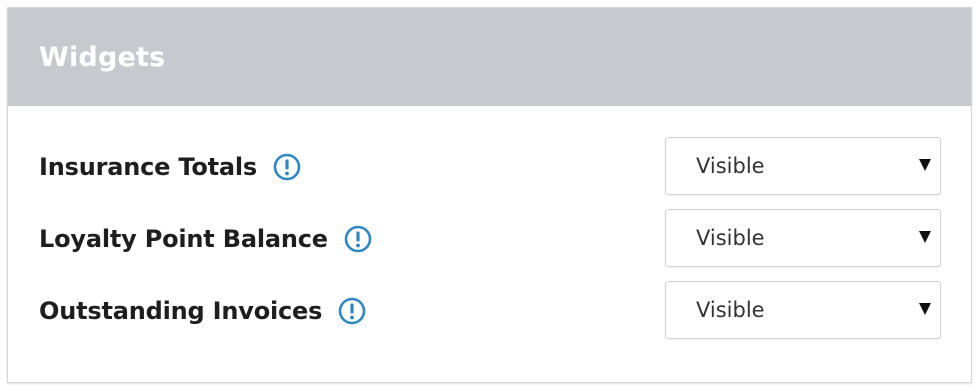 The height and width of the screenshot is (390, 979). What do you see at coordinates (181, 311) in the screenshot?
I see `row-label: Outstanding Invoices` at bounding box center [181, 311].